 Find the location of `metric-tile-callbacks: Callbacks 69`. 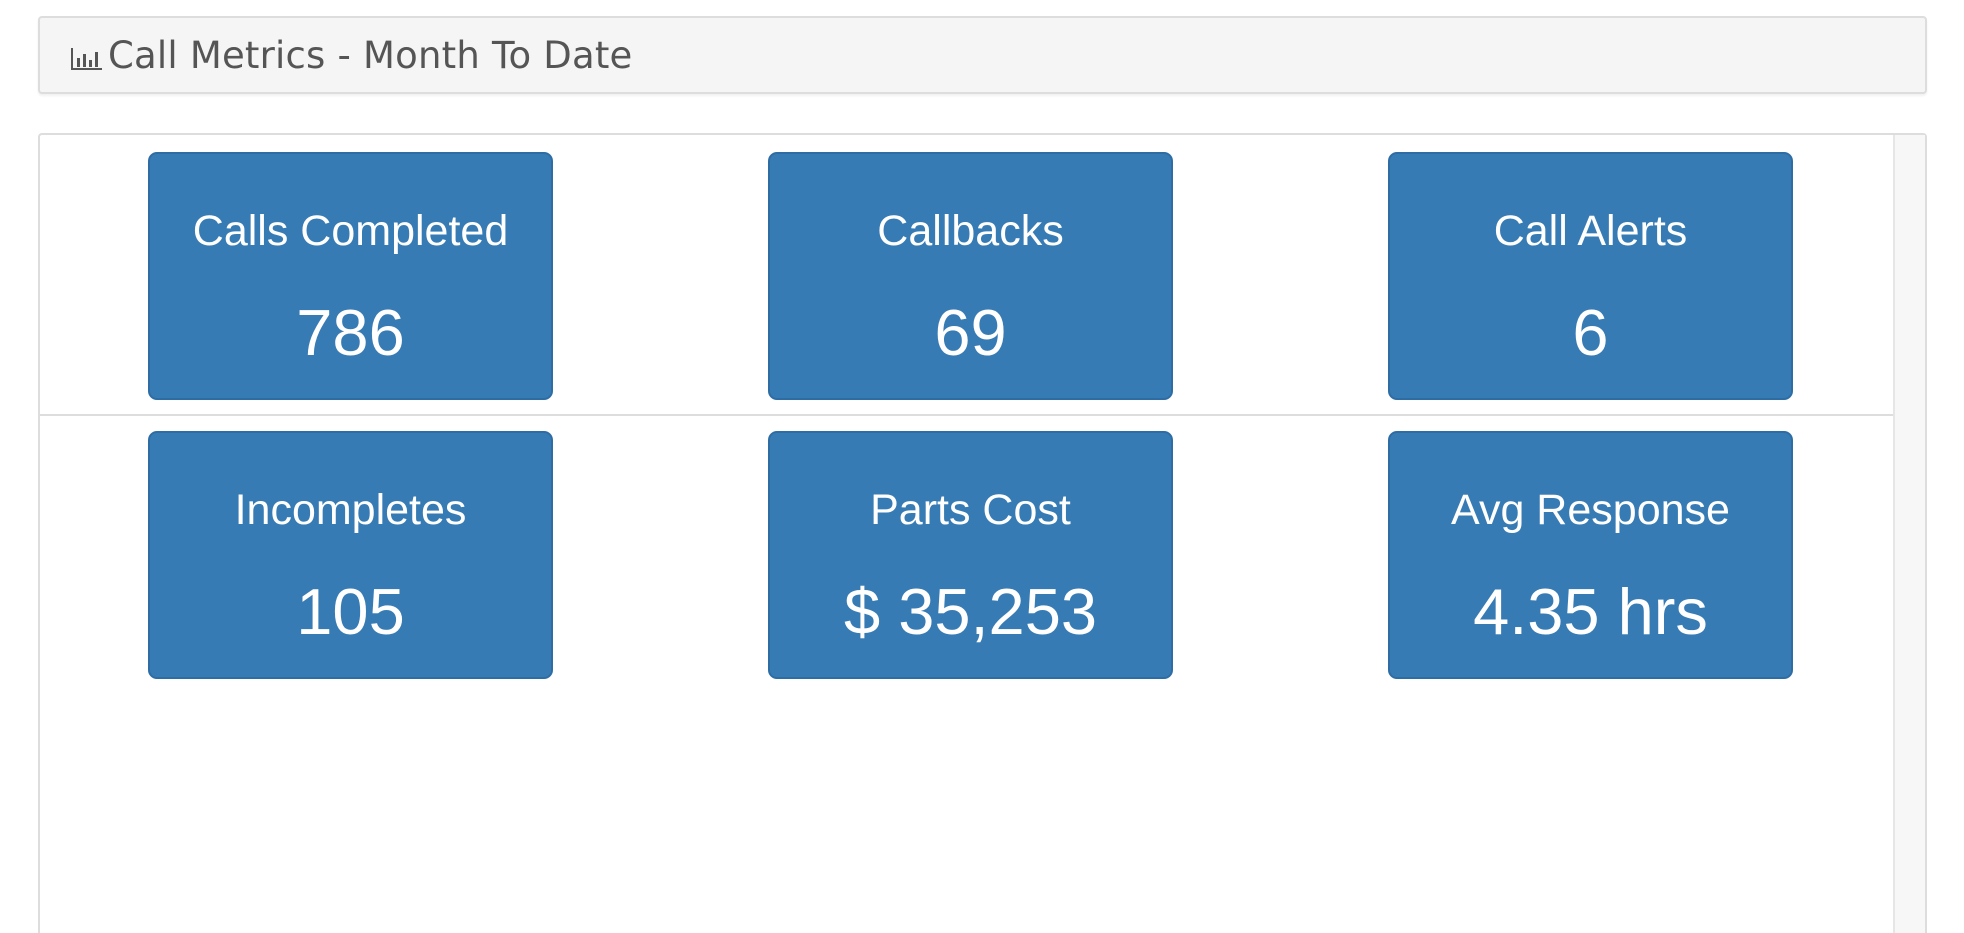

metric-tile-callbacks: Callbacks 69 is located at coordinates (970, 276).